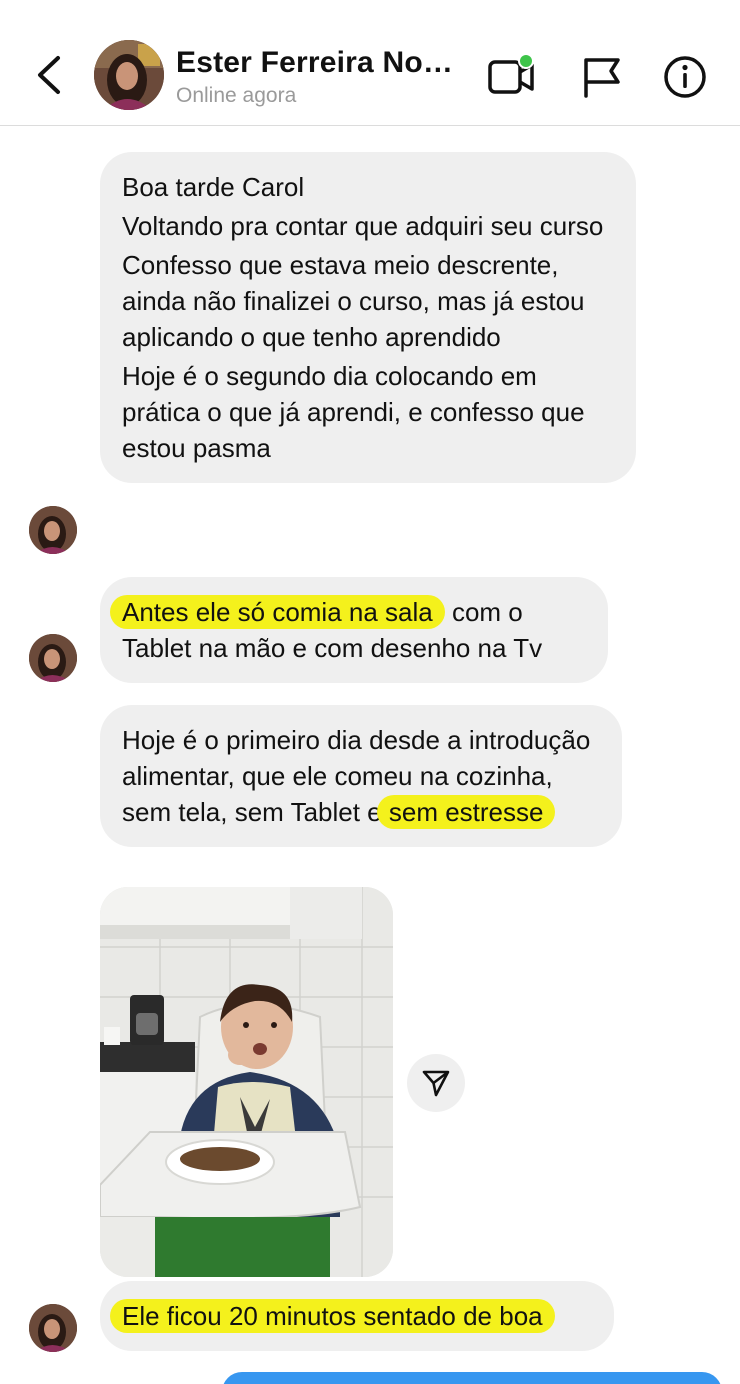 The image size is (740, 1384). What do you see at coordinates (332, 1316) in the screenshot?
I see `highlighted-text: Ele ficou 20 minutos sentado de boa` at bounding box center [332, 1316].